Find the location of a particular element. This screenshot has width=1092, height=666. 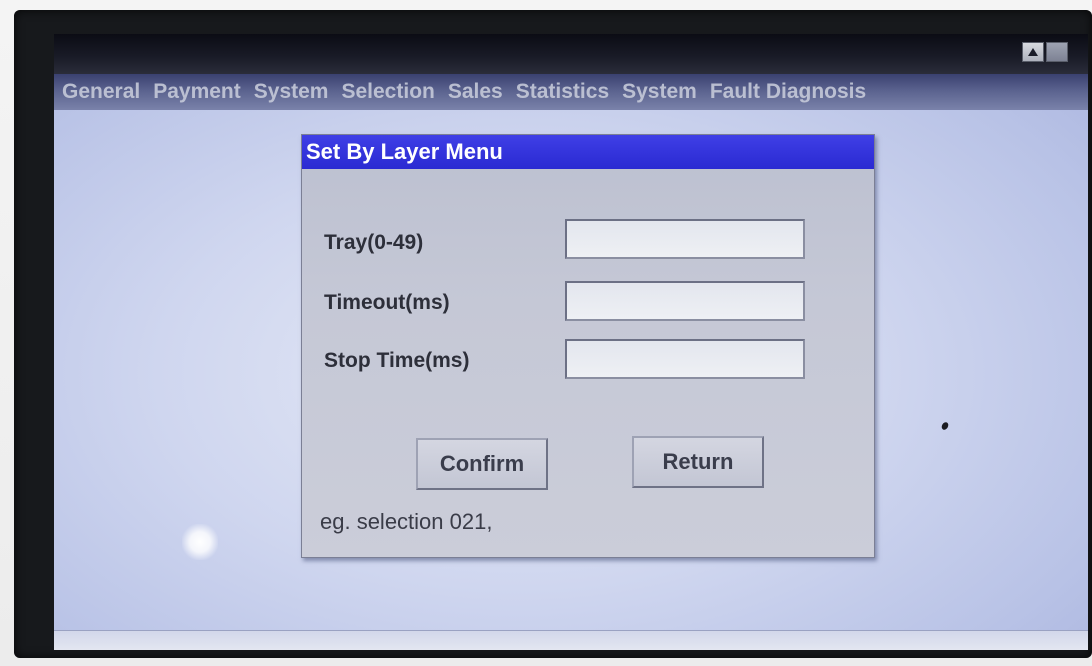

hint-text: eg. selection 021, is located at coordinates (406, 521).